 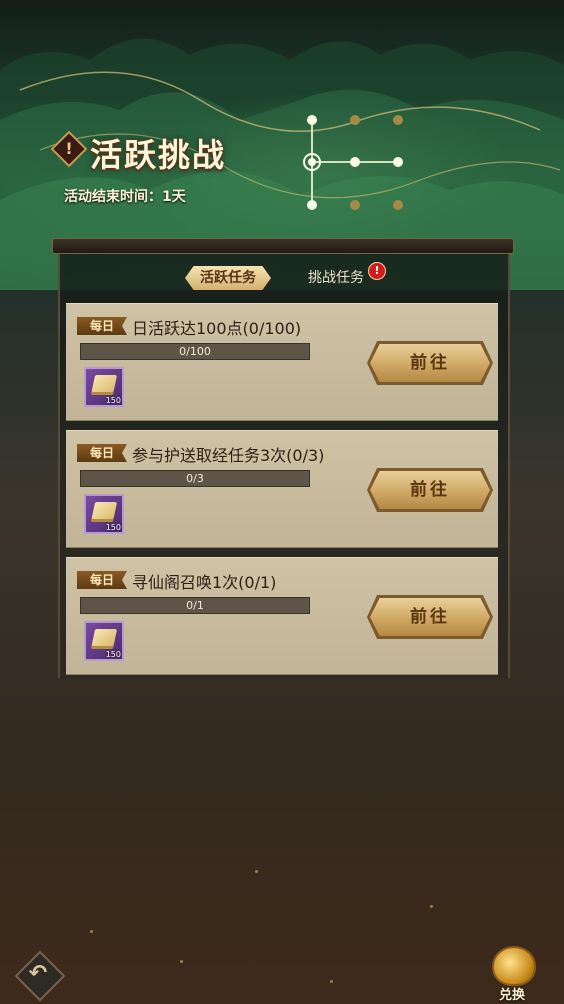 I want to click on task-card: 每日 寻仙阁召唤1次(0/1) 0/1 150 前往, so click(x=282, y=616).